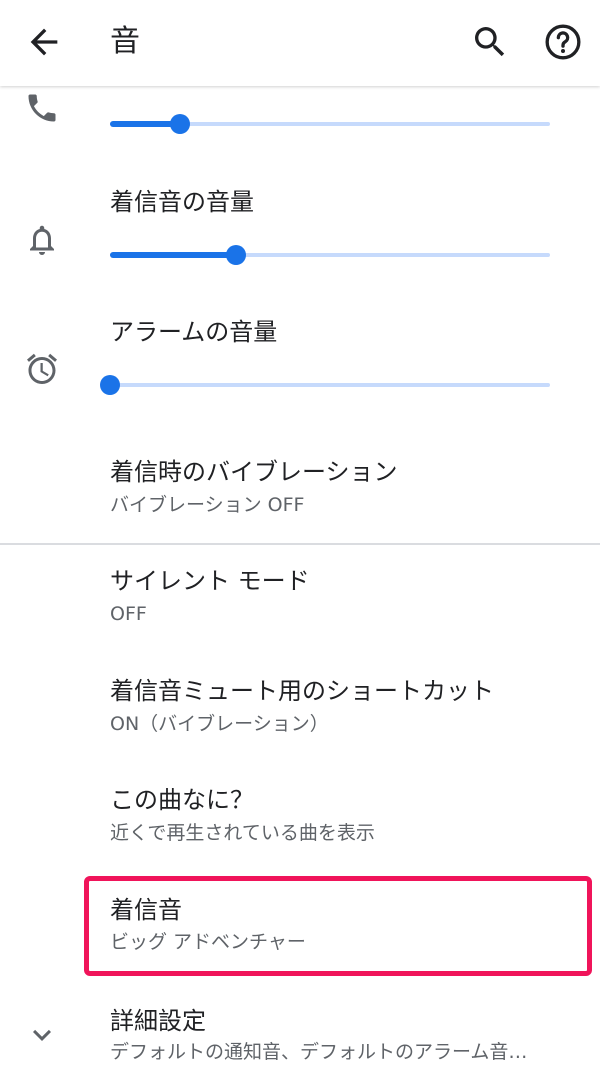  Describe the element at coordinates (128, 614) in the screenshot. I see `silent-mode-subtitle: OFF` at that location.